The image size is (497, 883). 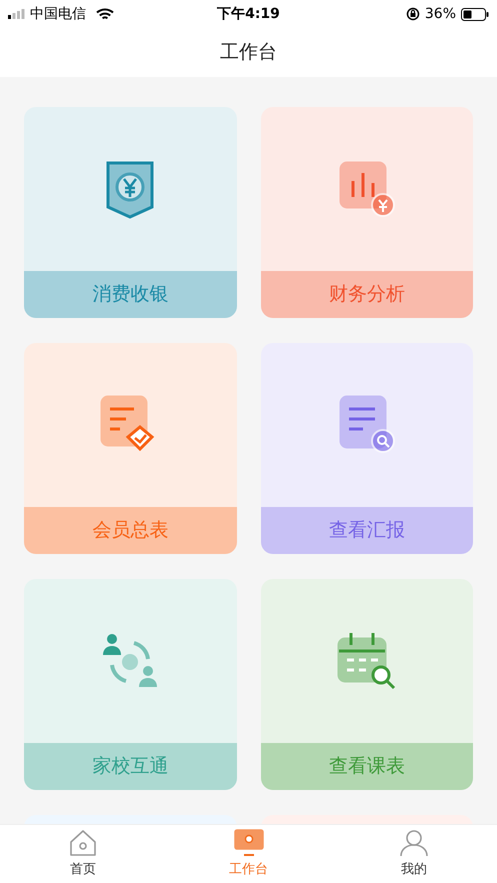 I want to click on clock-time: 下午4:19, so click(x=248, y=14).